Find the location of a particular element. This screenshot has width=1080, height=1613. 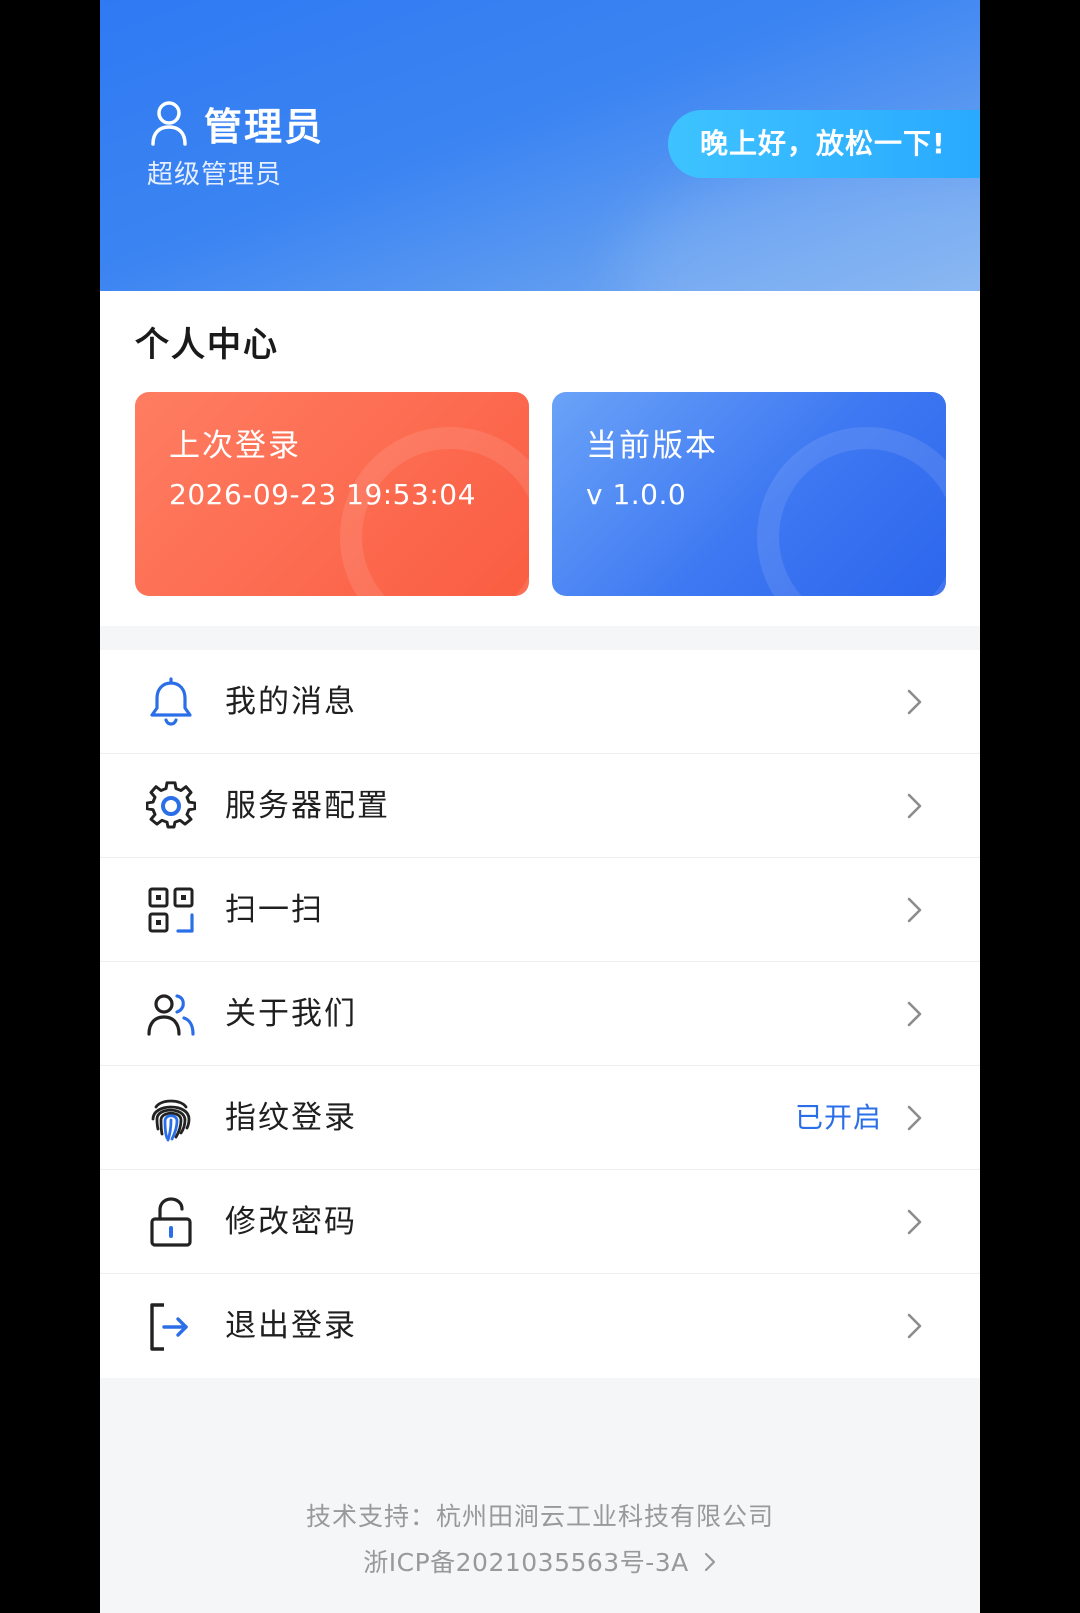

user-role: 超级管理员 is located at coordinates (215, 175).